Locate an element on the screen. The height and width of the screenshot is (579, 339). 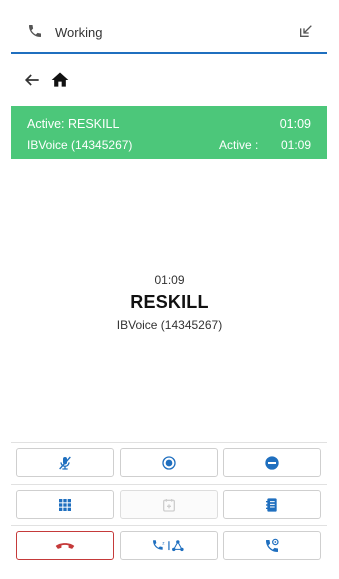
do-not-disturb-button is located at coordinates (272, 462).